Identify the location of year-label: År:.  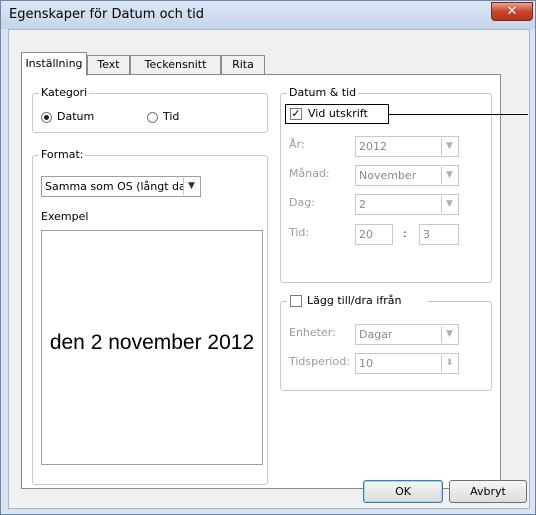
(297, 144).